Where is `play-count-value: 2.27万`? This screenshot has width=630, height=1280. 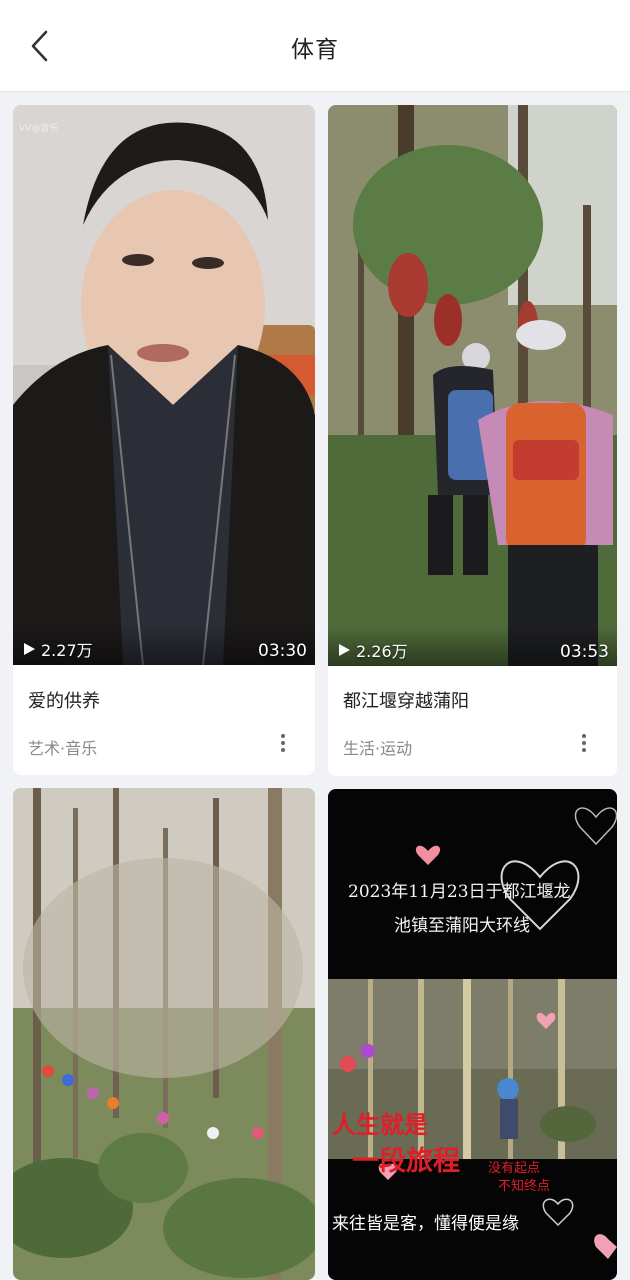 play-count-value: 2.27万 is located at coordinates (67, 650).